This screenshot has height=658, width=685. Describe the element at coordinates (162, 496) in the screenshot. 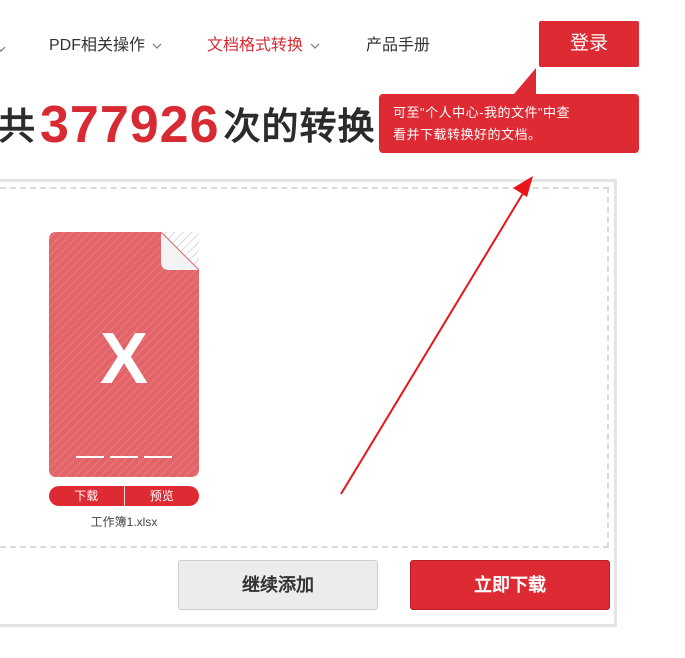

I see `file-preview-button: 预览` at that location.